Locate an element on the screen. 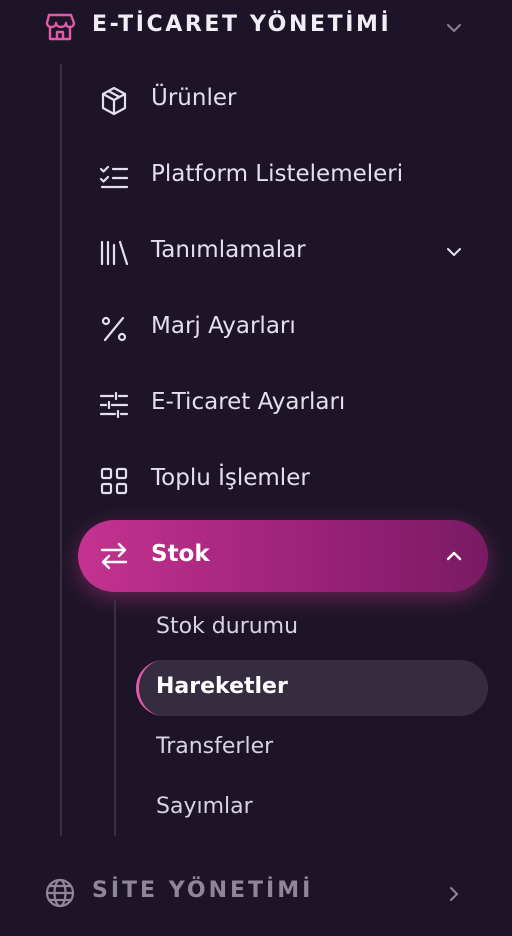 This screenshot has height=936, width=512. nav-label-toplu-islemler: Toplu İşlemler is located at coordinates (230, 478).